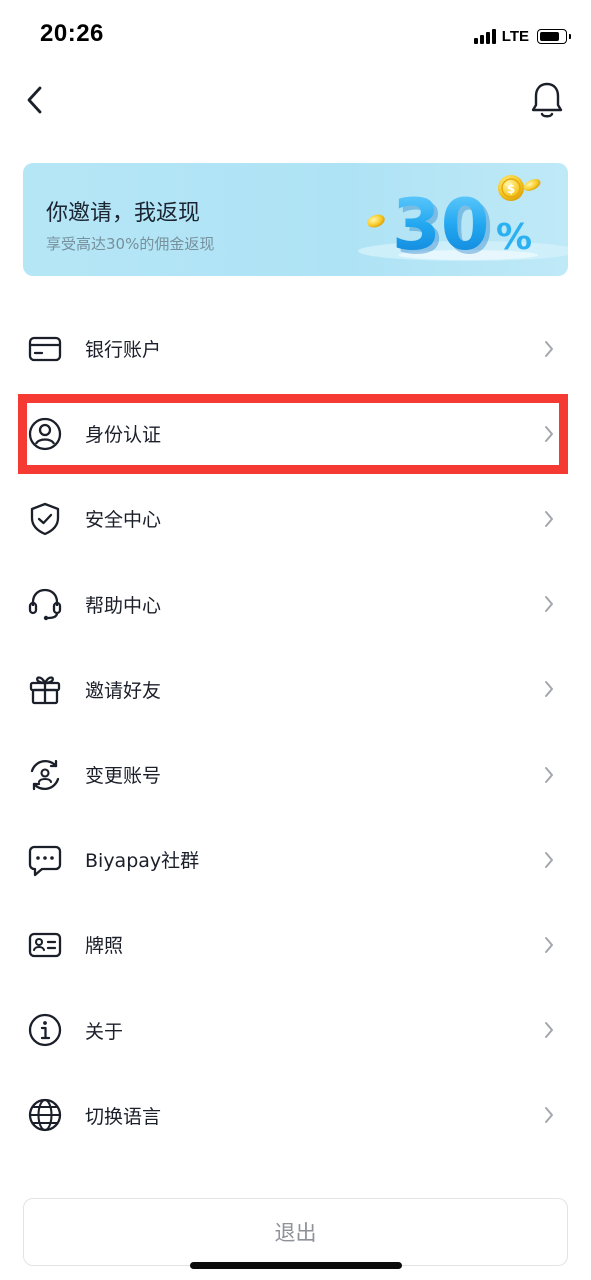 Image resolution: width=591 pixels, height=1280 pixels. I want to click on promo-30-percent-graphic: 30 30 % $, so click(463, 222).